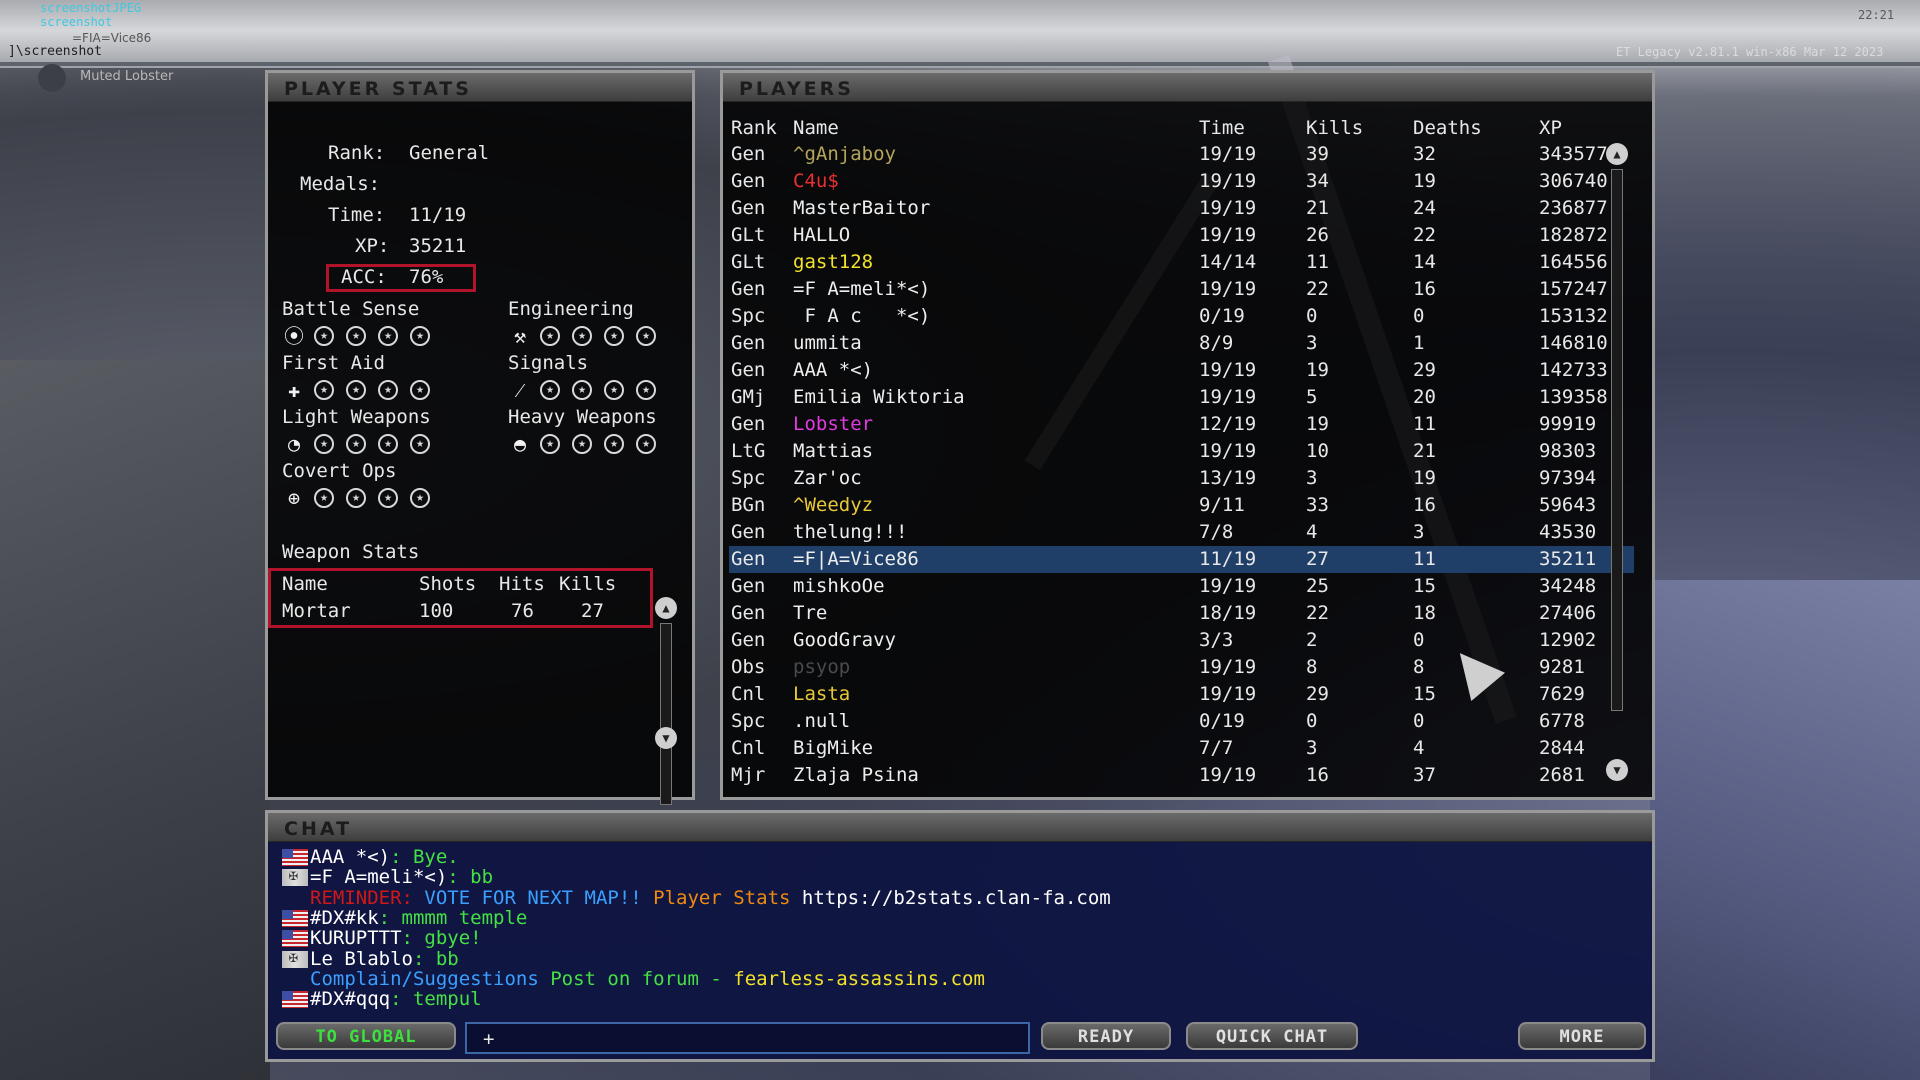 Image resolution: width=1920 pixels, height=1080 pixels. Describe the element at coordinates (436, 999) in the screenshot. I see `chat-text: : tempul` at that location.